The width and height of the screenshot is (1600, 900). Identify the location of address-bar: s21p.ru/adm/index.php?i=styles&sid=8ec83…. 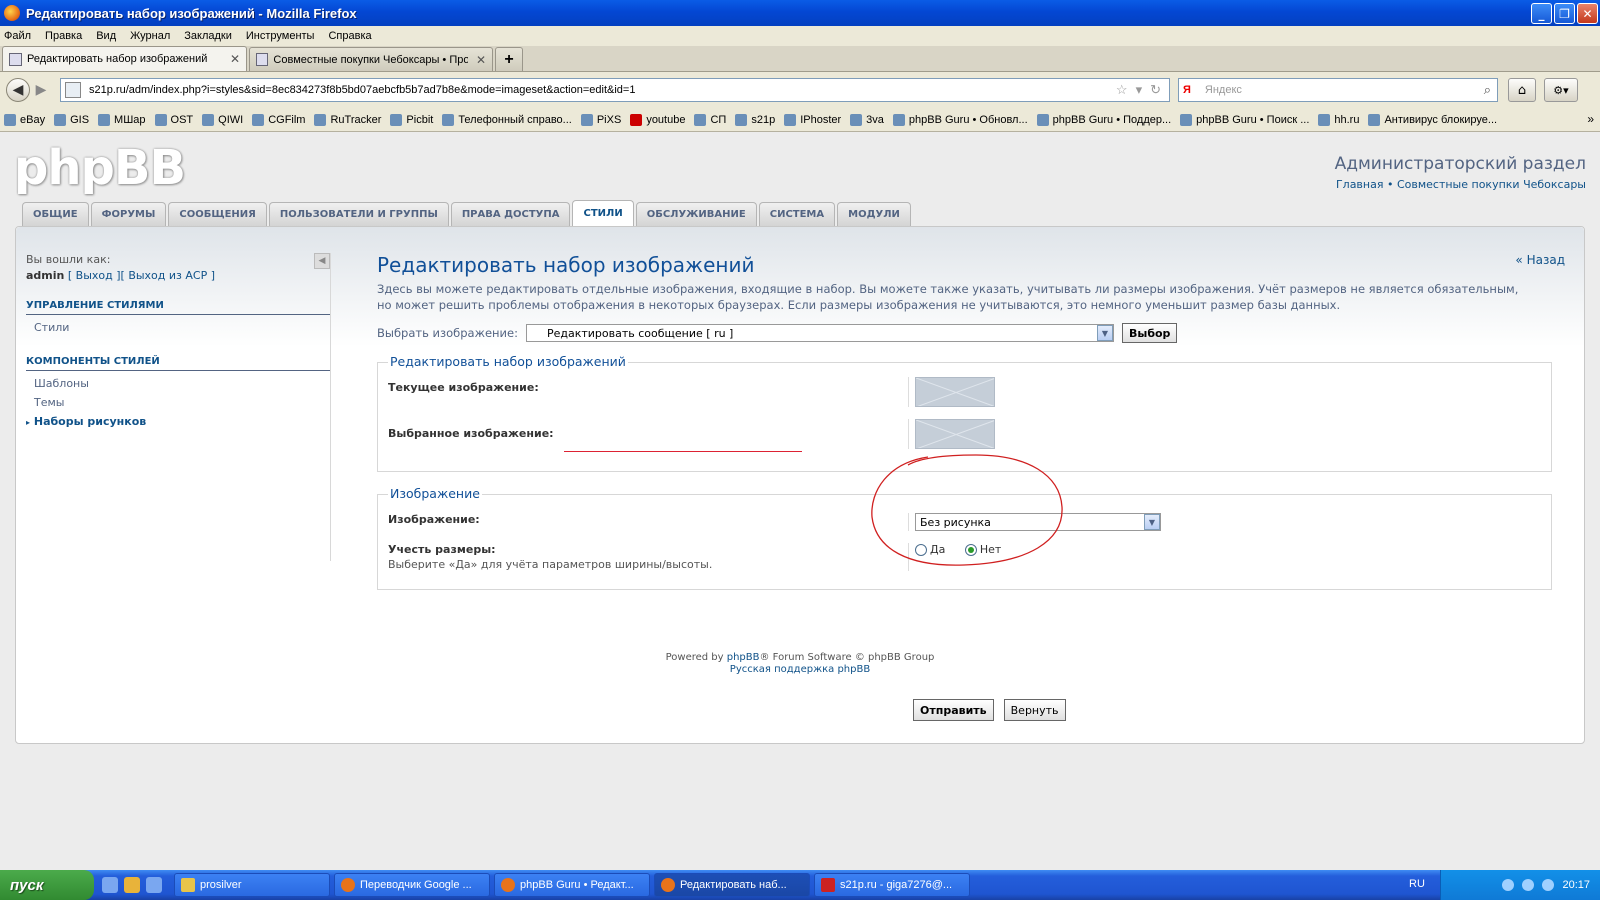
(615, 90).